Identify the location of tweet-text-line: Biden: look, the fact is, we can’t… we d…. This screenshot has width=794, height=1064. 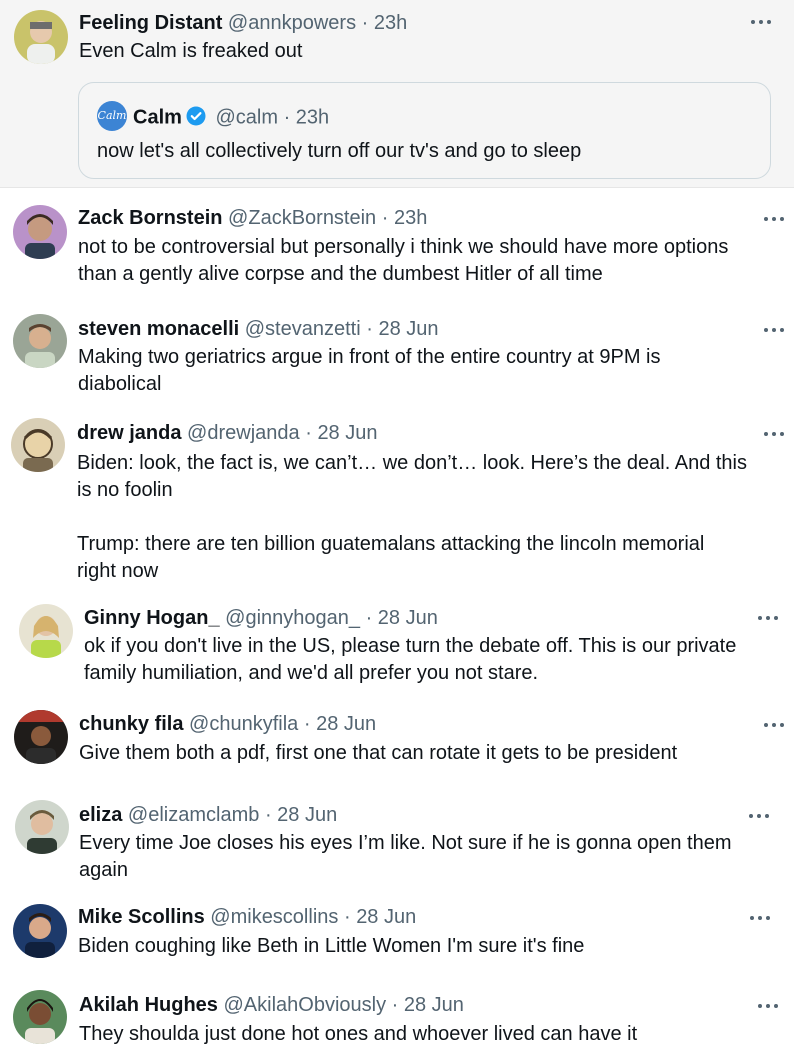
(412, 463).